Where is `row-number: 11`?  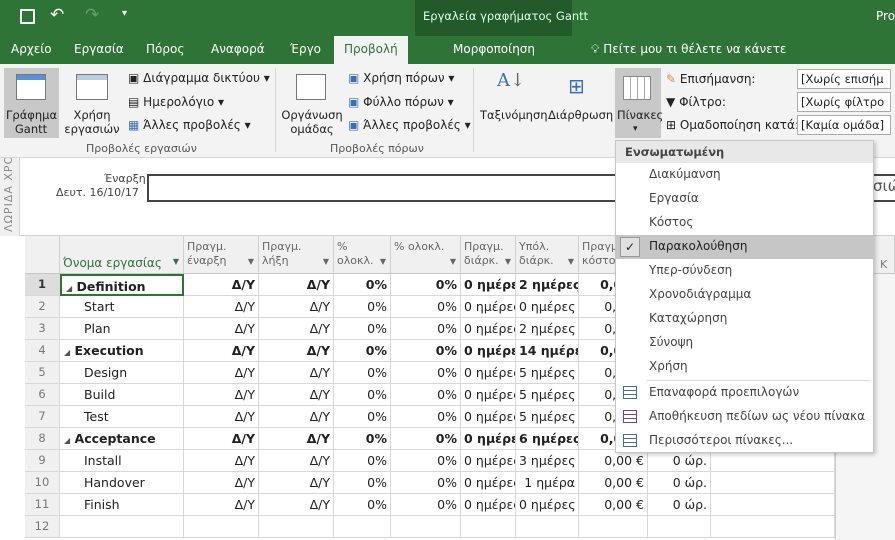
row-number: 11 is located at coordinates (42, 505).